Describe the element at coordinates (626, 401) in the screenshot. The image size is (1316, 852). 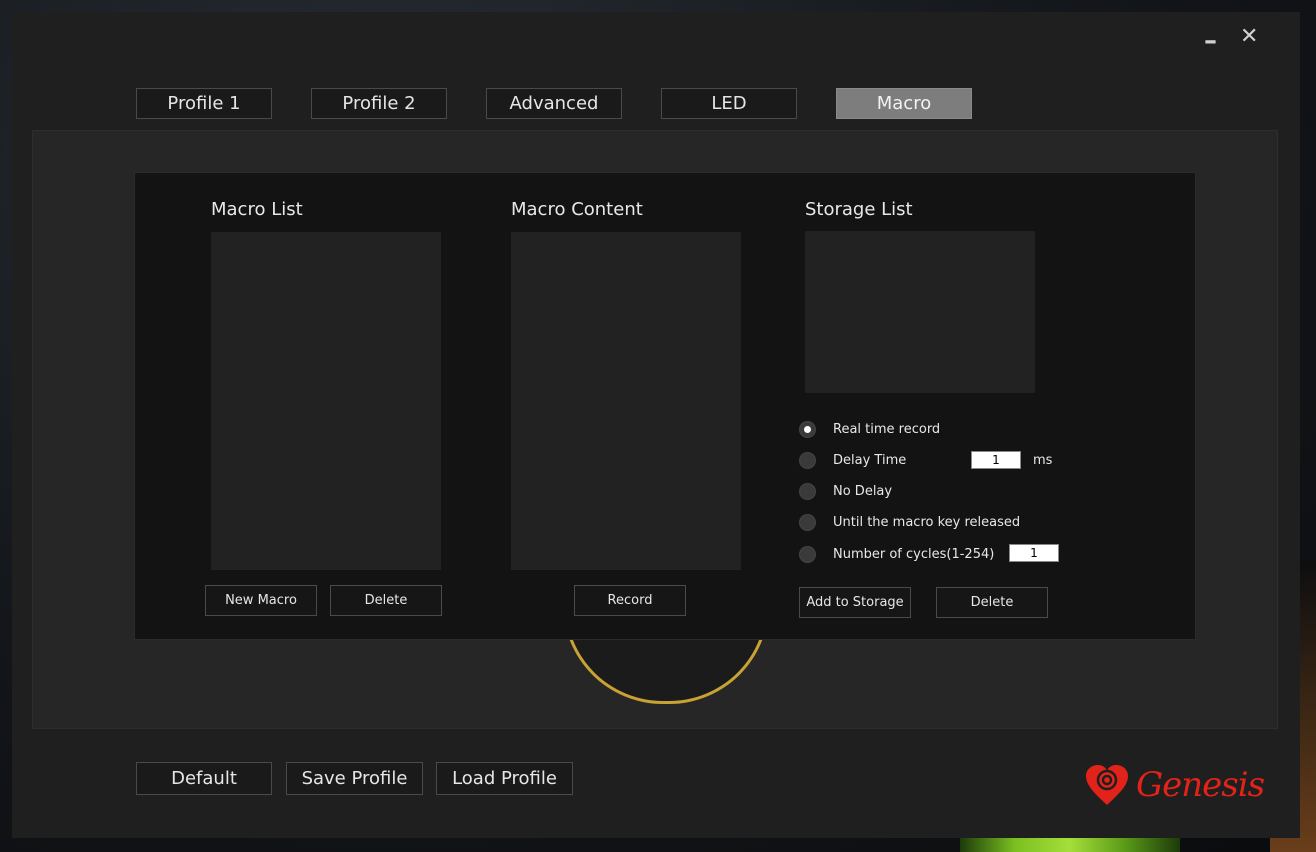
I see `macro-content-box` at that location.